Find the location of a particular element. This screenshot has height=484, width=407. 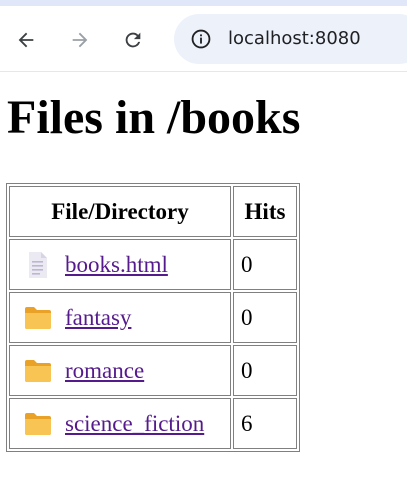

forward-button is located at coordinates (80, 40).